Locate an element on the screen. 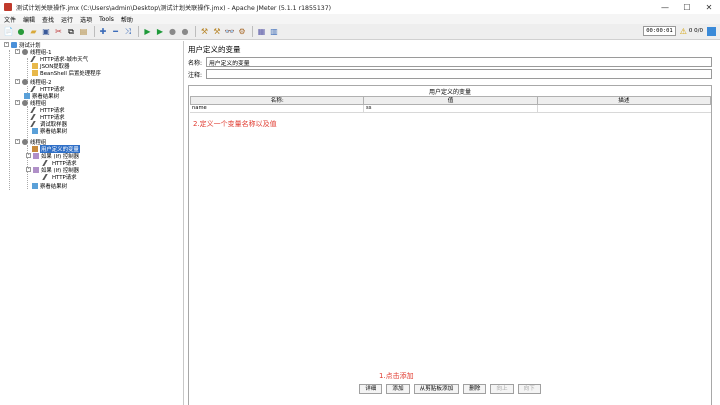  thread-count: 0 0/0 is located at coordinates (695, 31).